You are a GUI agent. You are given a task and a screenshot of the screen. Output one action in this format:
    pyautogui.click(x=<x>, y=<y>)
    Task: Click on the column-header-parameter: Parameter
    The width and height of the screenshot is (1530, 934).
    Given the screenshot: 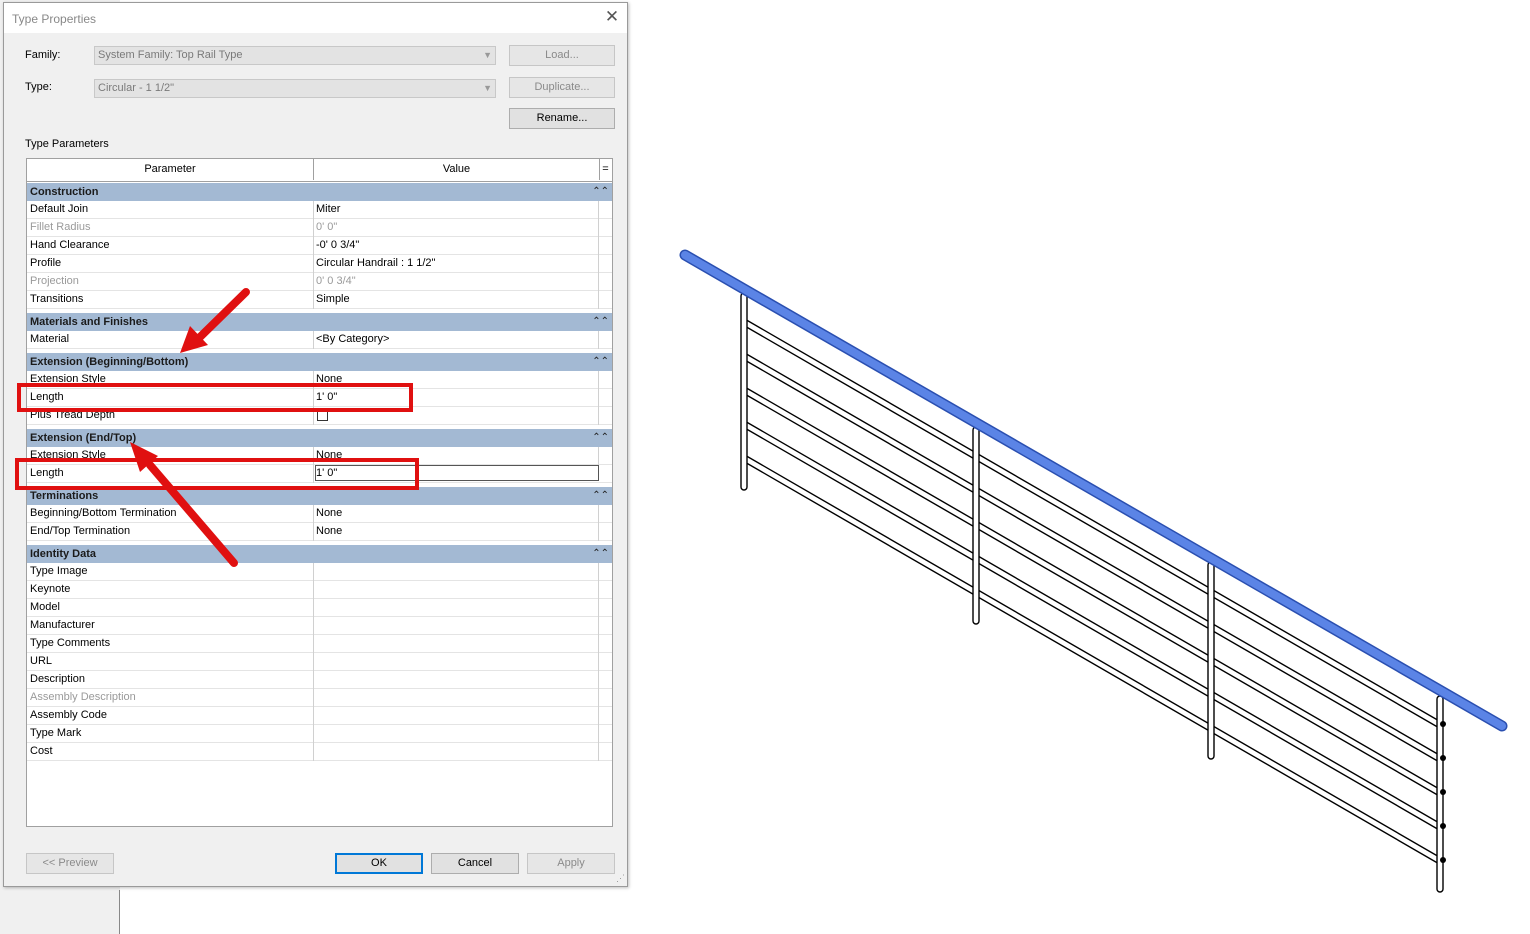 What is the action you would take?
    pyautogui.click(x=170, y=169)
    